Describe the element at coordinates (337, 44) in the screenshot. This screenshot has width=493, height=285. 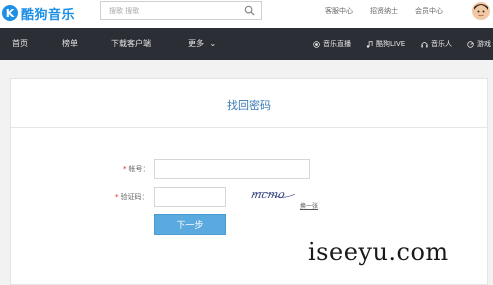
I see `nav-music-live-label: 音乐直播` at that location.